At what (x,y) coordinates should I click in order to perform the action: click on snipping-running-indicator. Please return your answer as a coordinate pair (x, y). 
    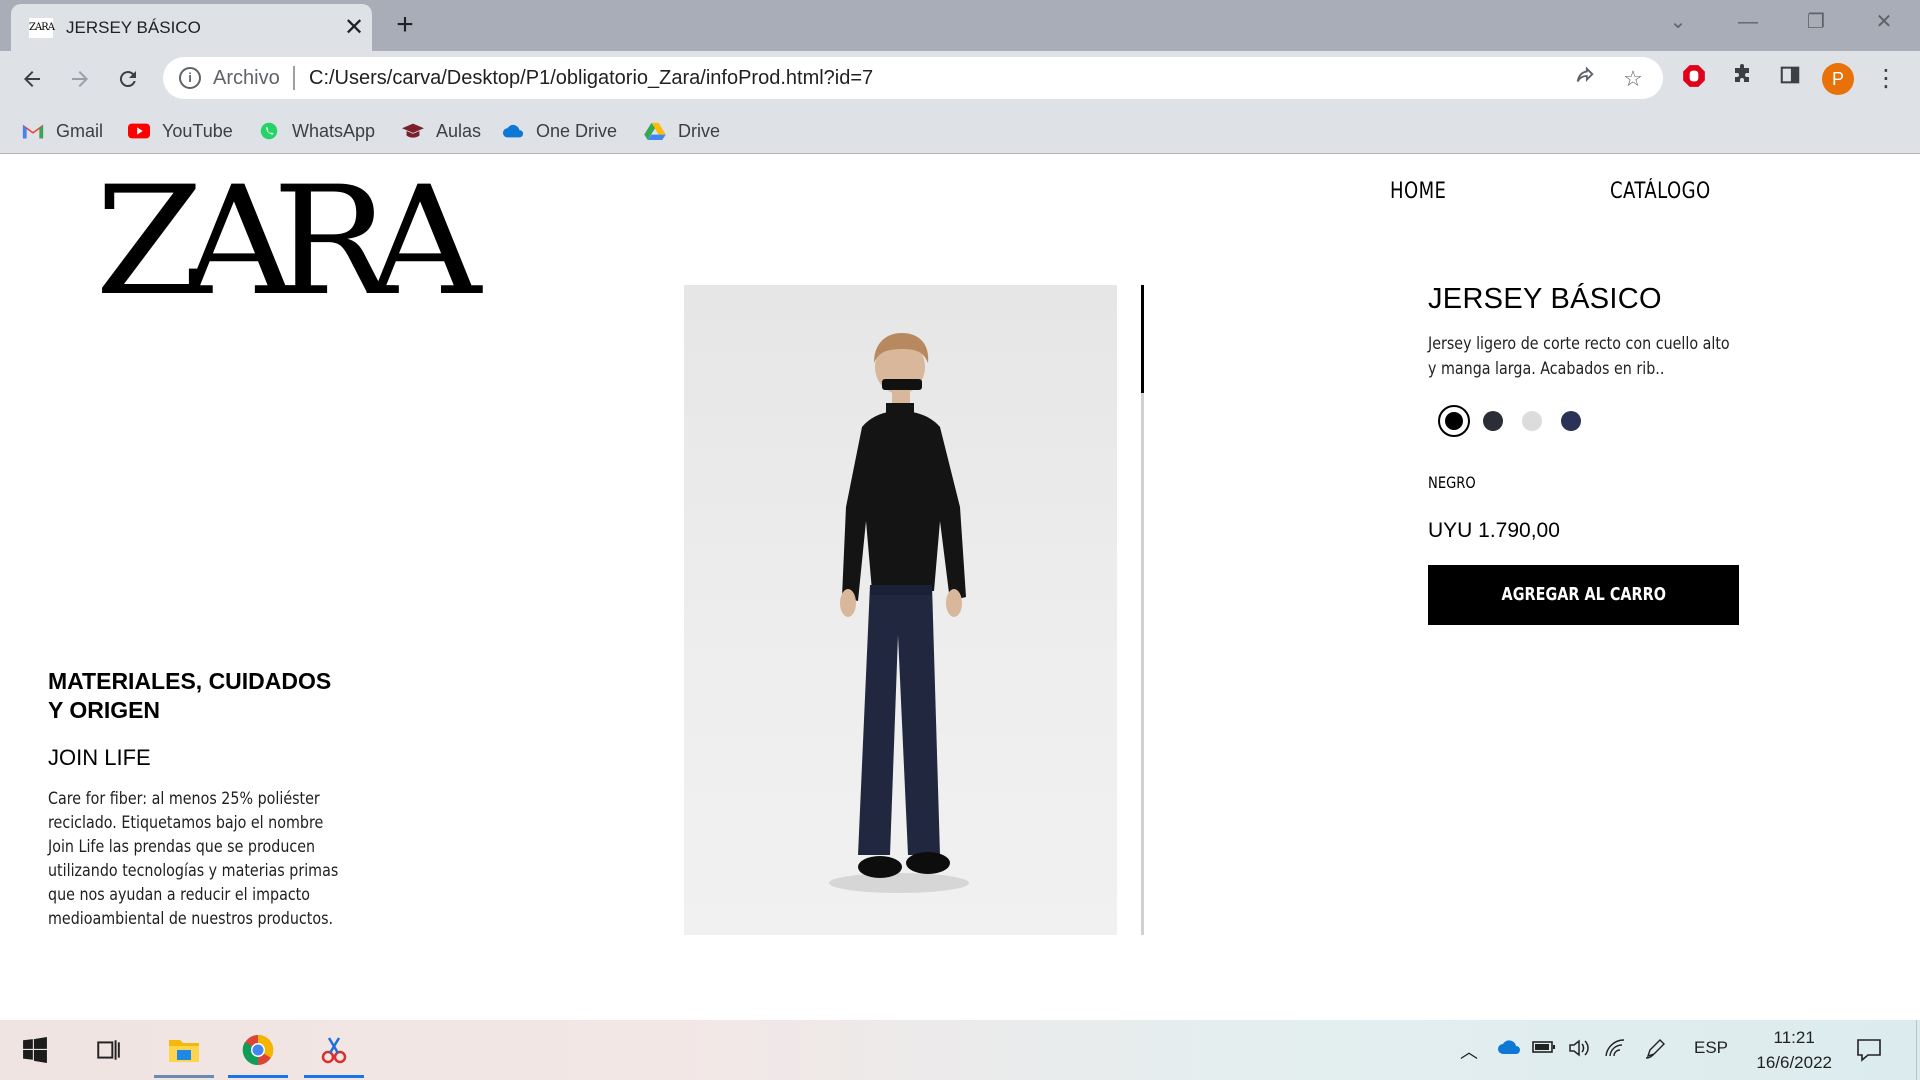
    Looking at the image, I should click on (334, 1076).